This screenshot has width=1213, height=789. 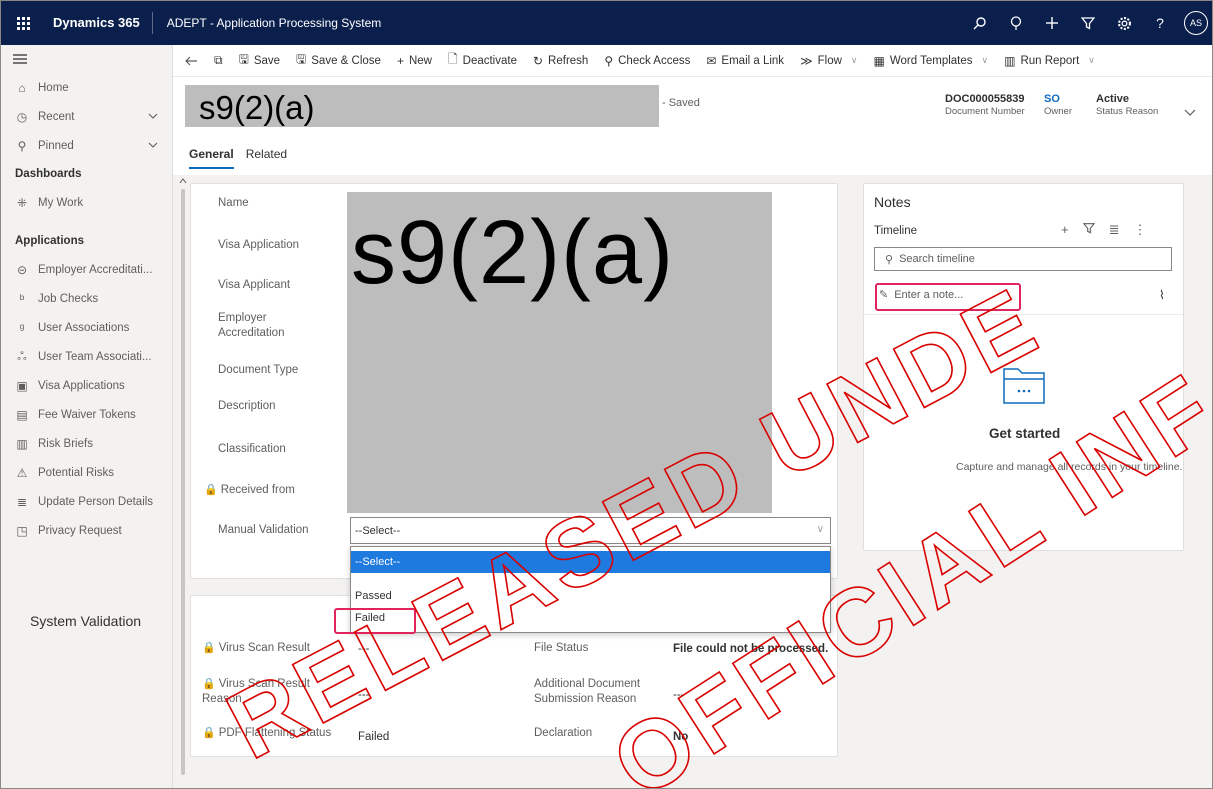 What do you see at coordinates (1127, 111) in the screenshot?
I see `status-reason-label: Status Reason` at bounding box center [1127, 111].